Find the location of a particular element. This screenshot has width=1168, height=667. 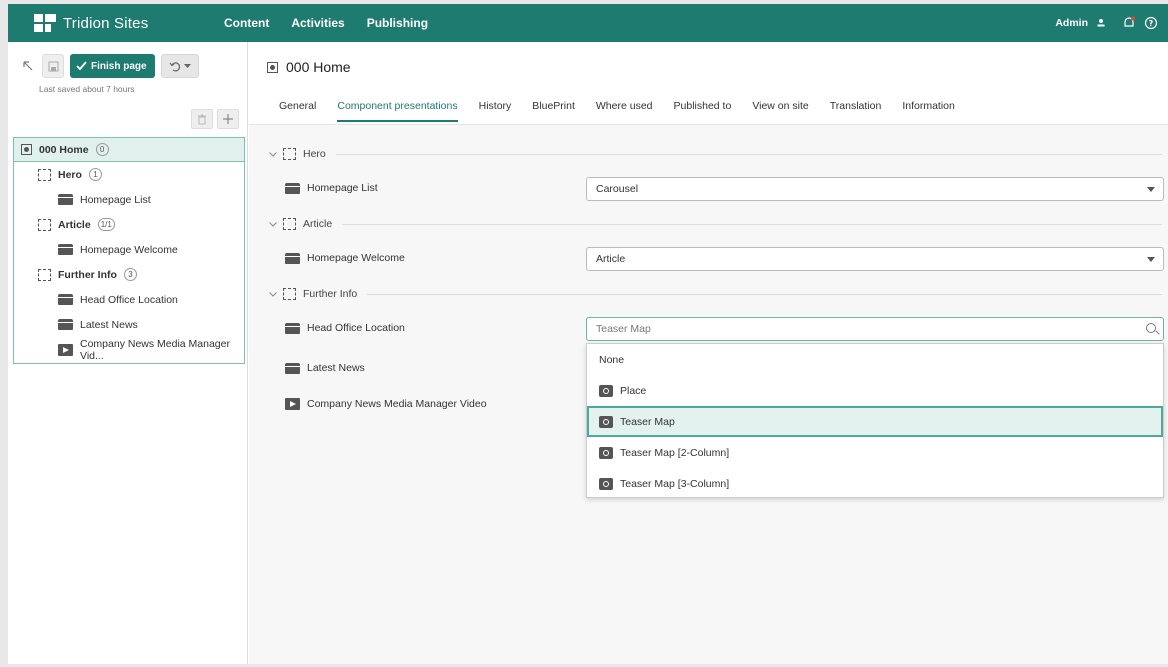

section-hero: Hero is located at coordinates (715, 154).